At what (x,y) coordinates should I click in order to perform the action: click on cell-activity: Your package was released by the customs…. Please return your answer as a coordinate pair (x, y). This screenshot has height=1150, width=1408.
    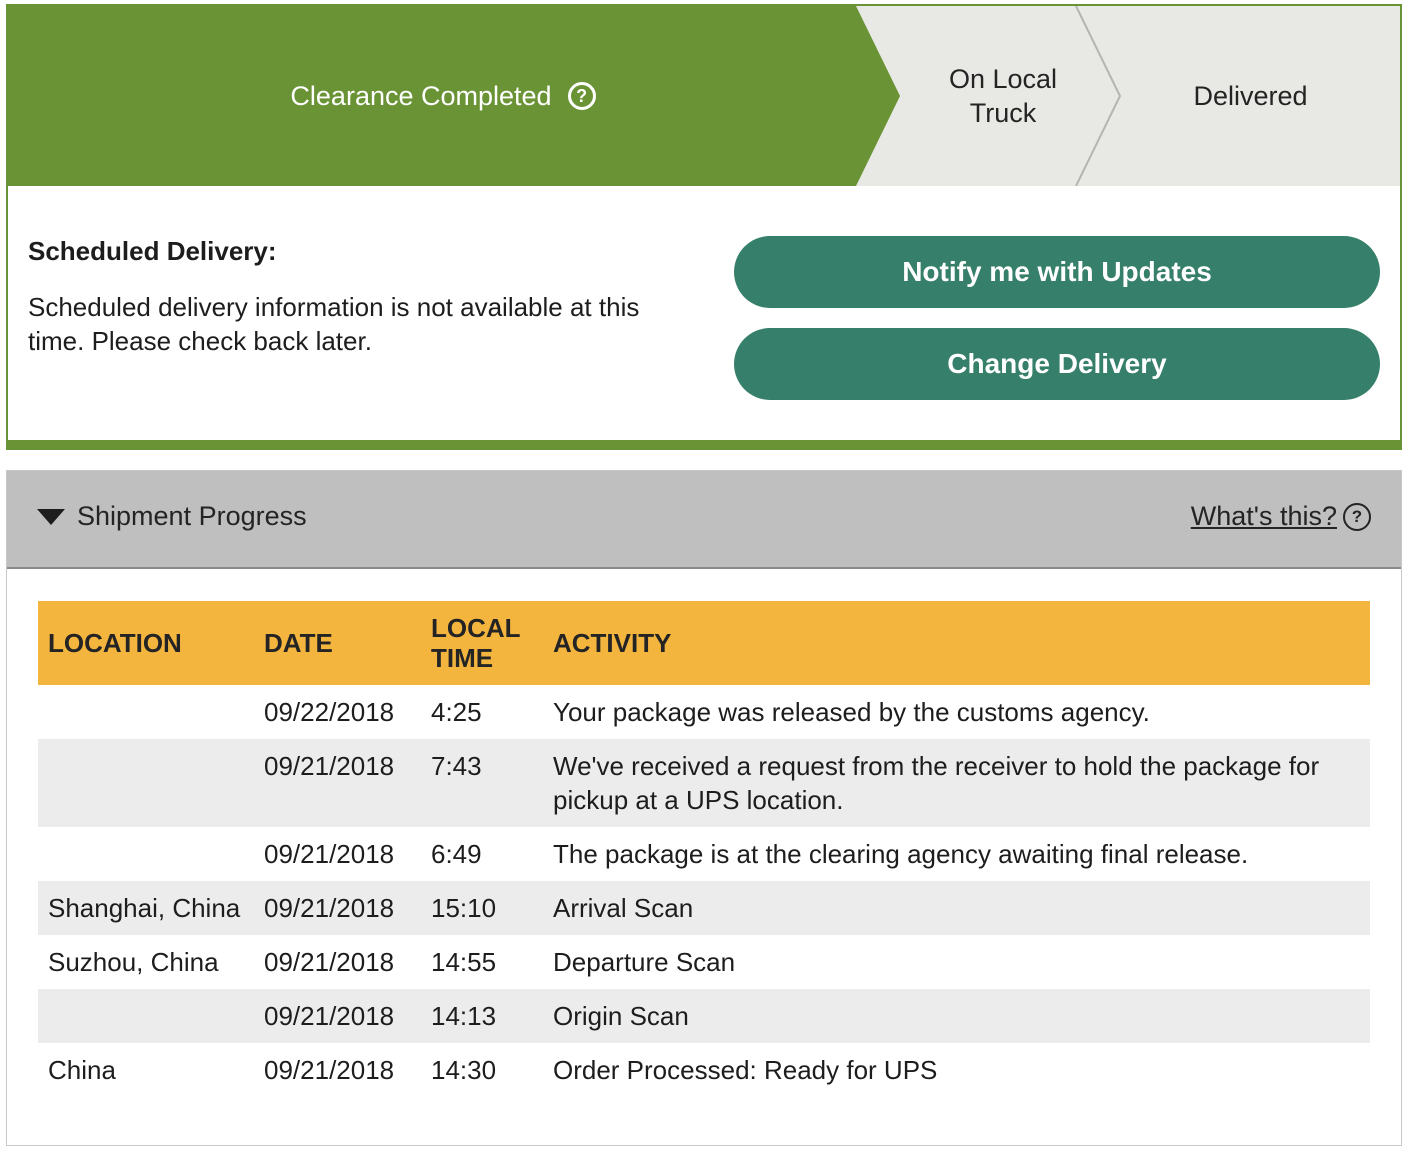
    Looking at the image, I should click on (851, 712).